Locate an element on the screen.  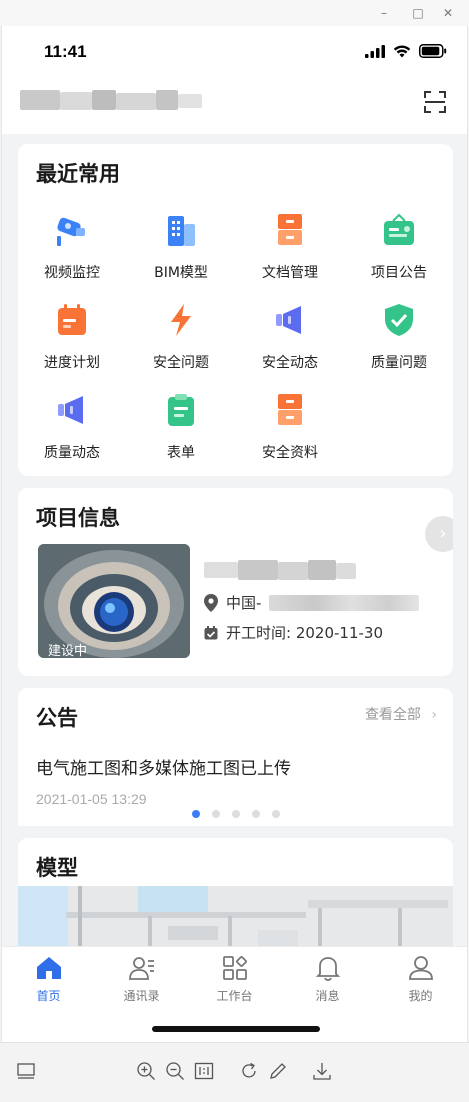
device-icon is located at coordinates (26, 1071).